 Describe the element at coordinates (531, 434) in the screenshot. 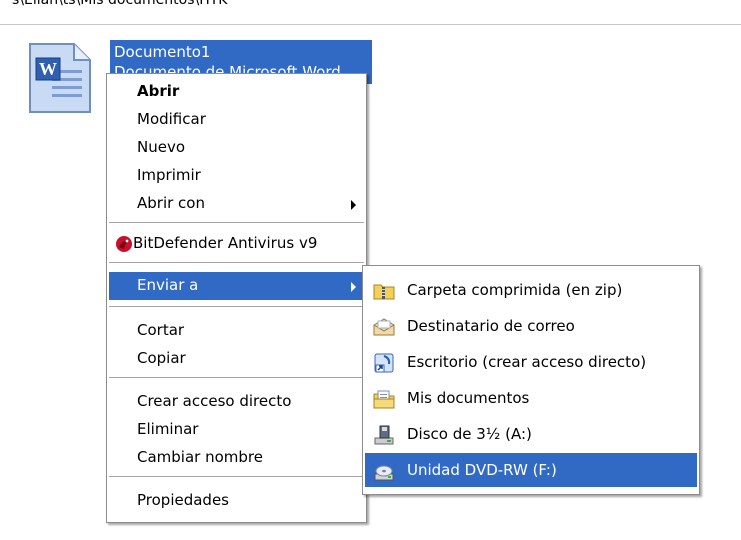

I see `submenu-item-floppy-drive: Disco de 3½ (A:)` at that location.